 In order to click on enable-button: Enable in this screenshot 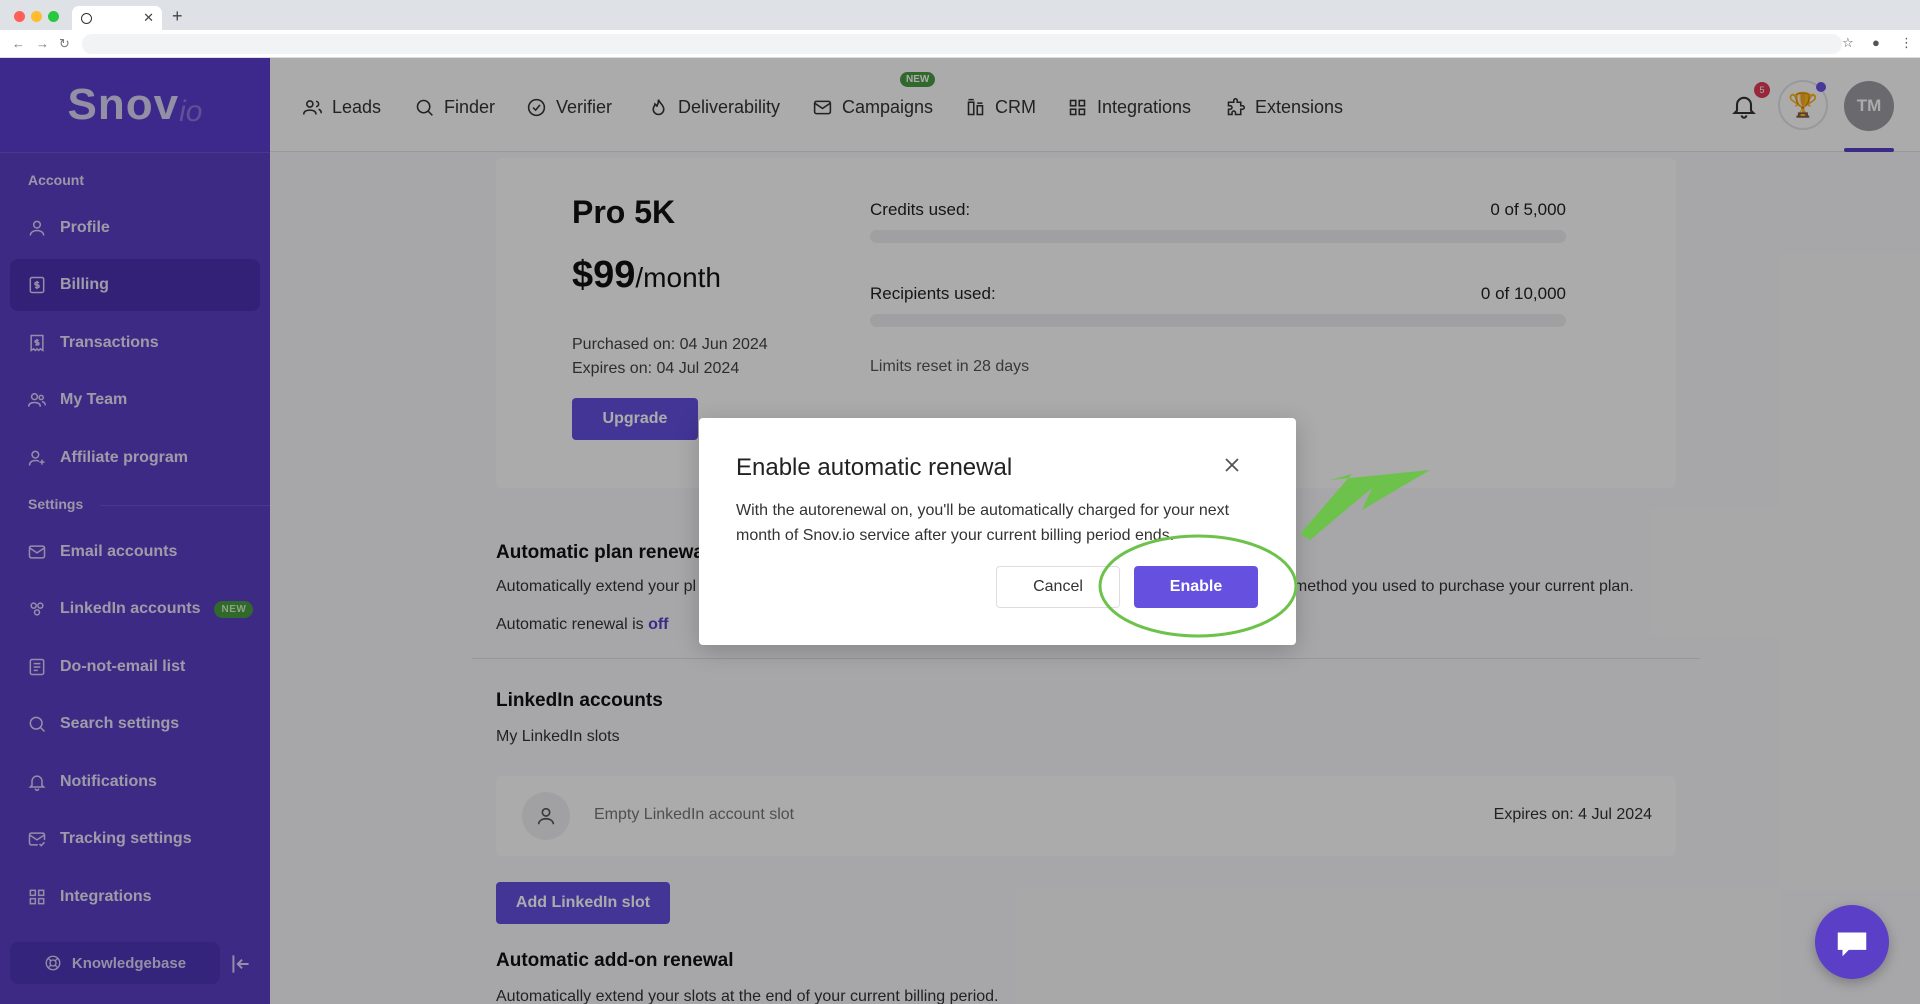, I will do `click(1196, 587)`.